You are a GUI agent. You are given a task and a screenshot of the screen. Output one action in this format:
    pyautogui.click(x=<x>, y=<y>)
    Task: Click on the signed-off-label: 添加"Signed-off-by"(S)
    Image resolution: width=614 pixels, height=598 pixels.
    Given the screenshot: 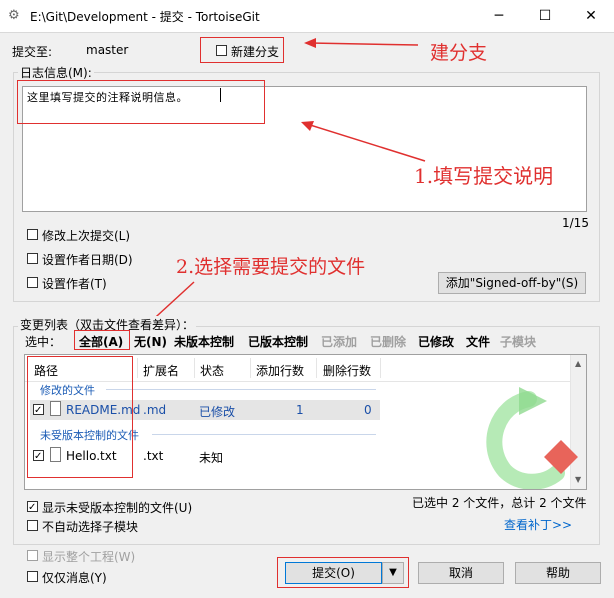 What is the action you would take?
    pyautogui.click(x=512, y=283)
    